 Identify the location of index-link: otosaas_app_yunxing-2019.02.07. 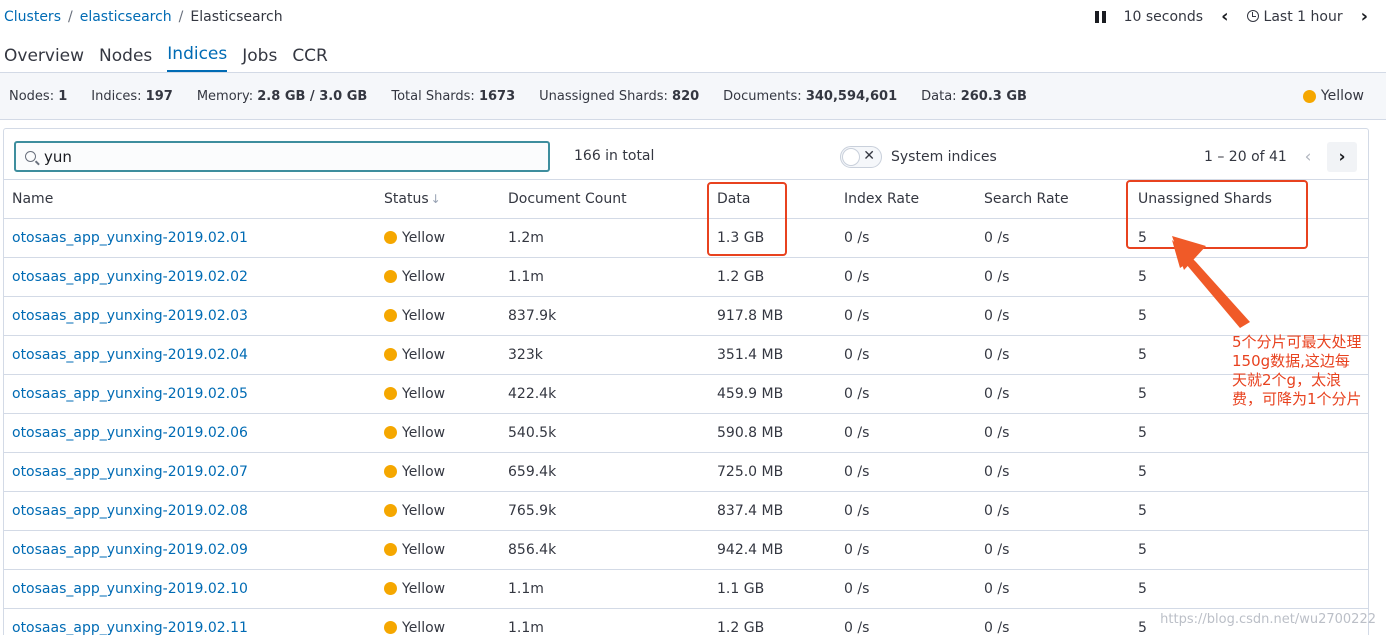
(130, 472).